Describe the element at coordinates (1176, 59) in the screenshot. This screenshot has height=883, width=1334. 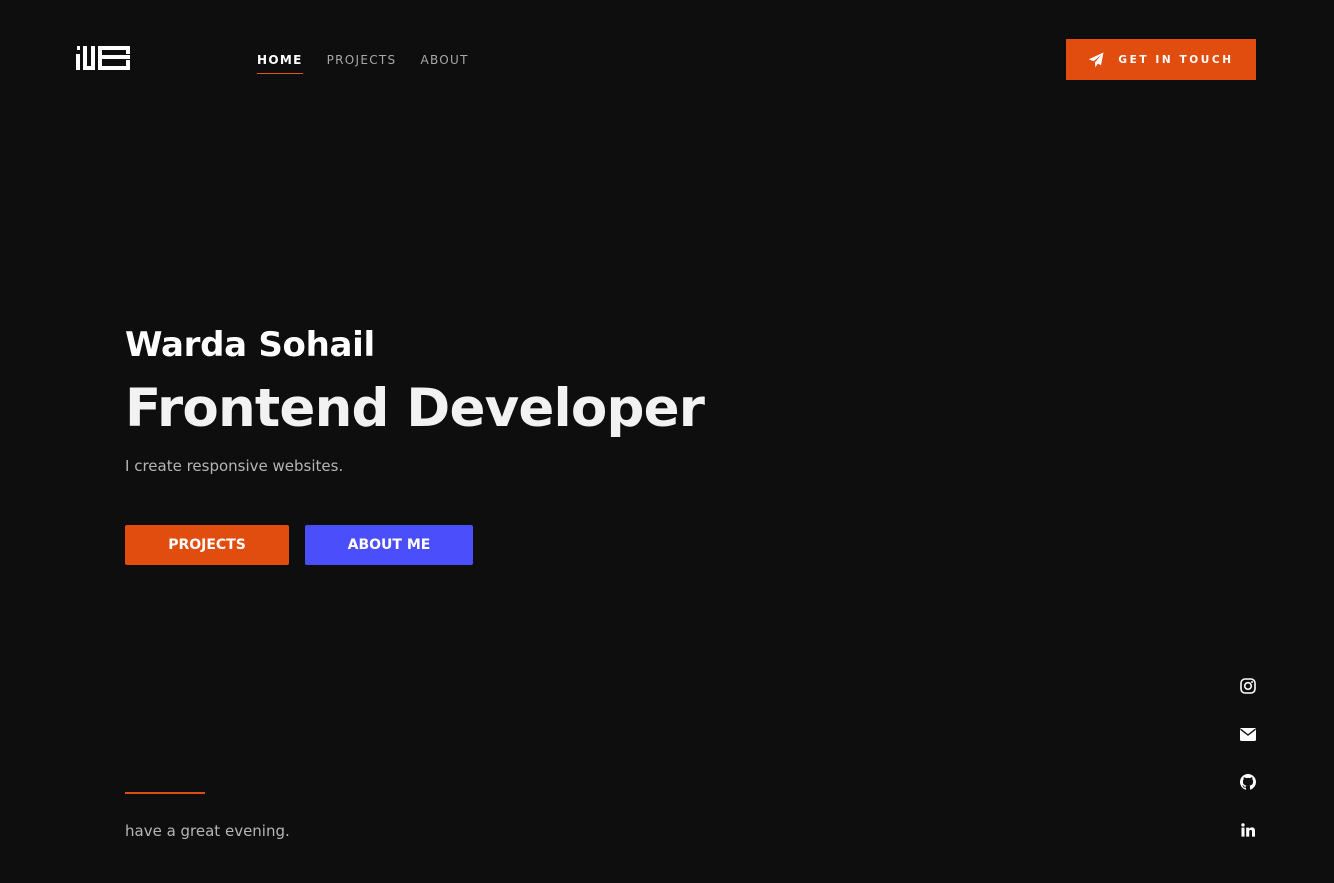
I see `get-in-touch-label: GET IN TOUCH` at that location.